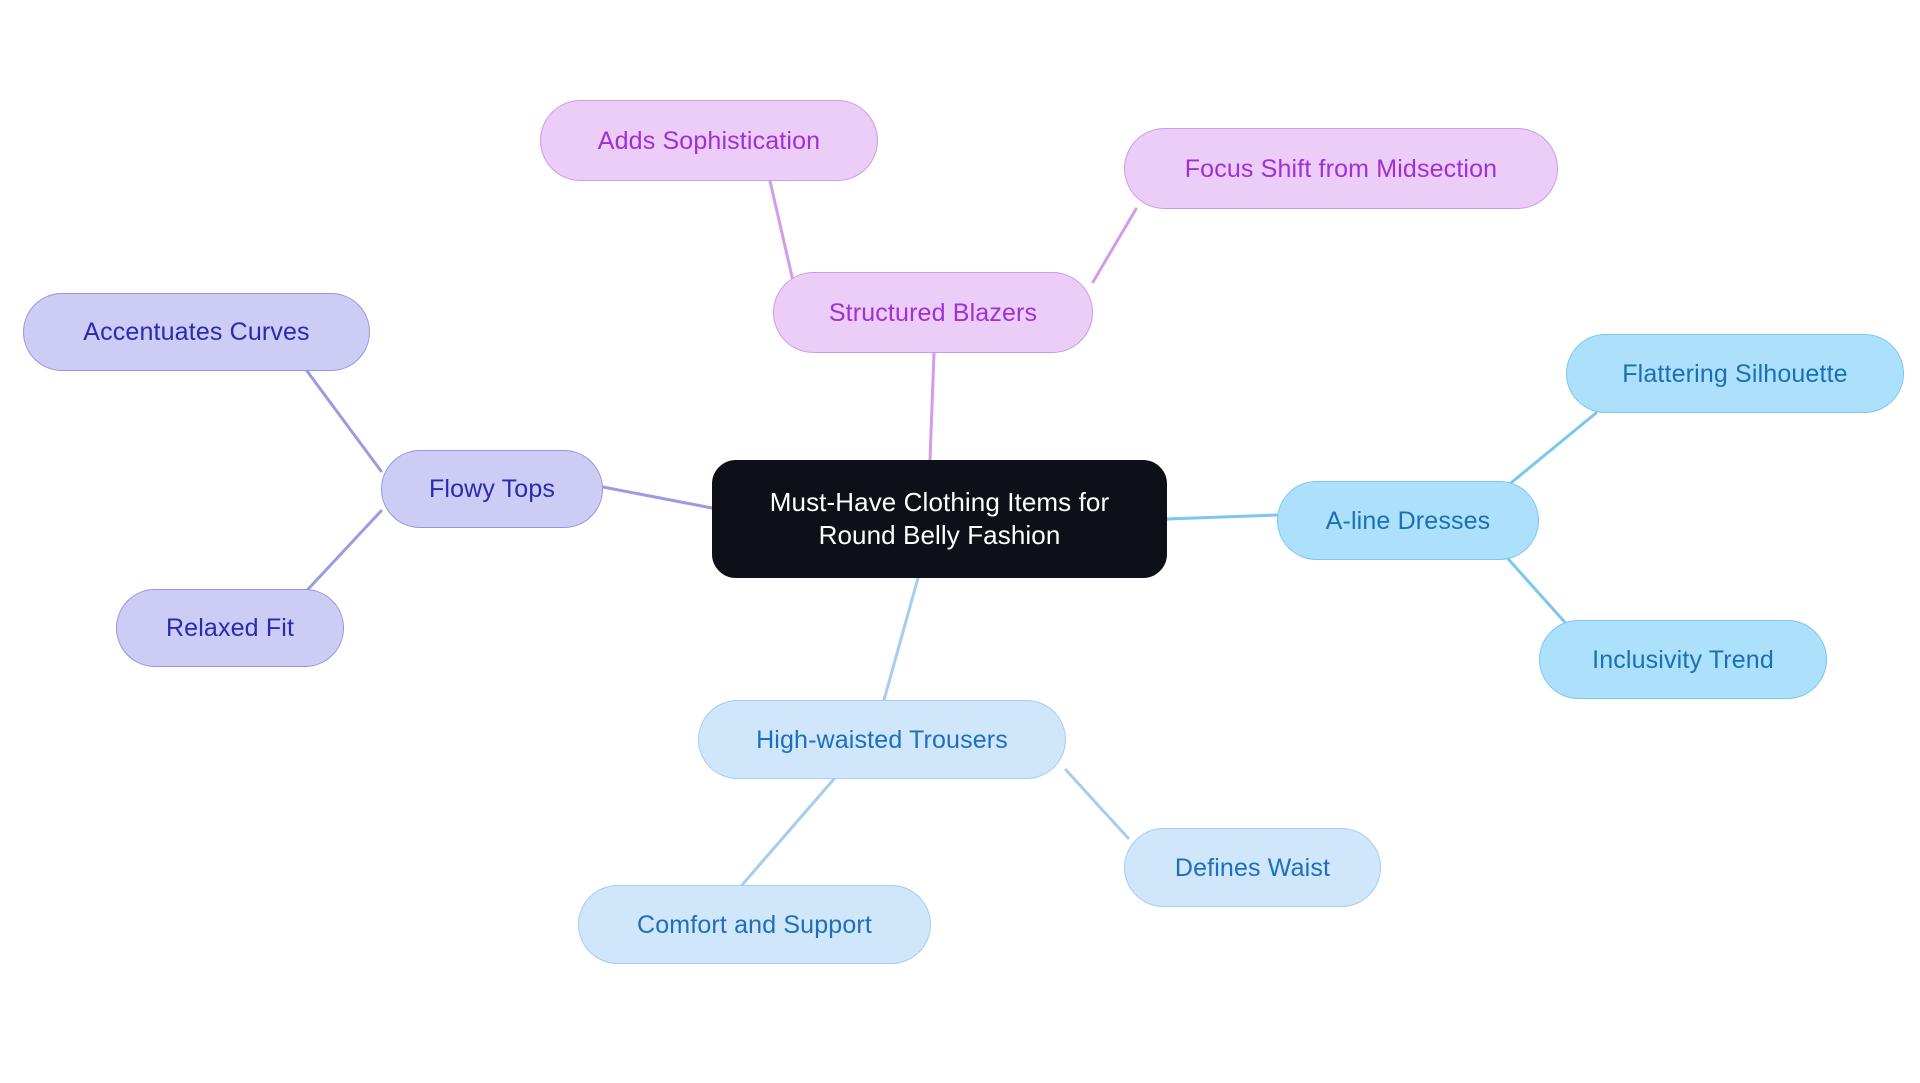  Describe the element at coordinates (932, 406) in the screenshot. I see `connector-root-blazers` at that location.